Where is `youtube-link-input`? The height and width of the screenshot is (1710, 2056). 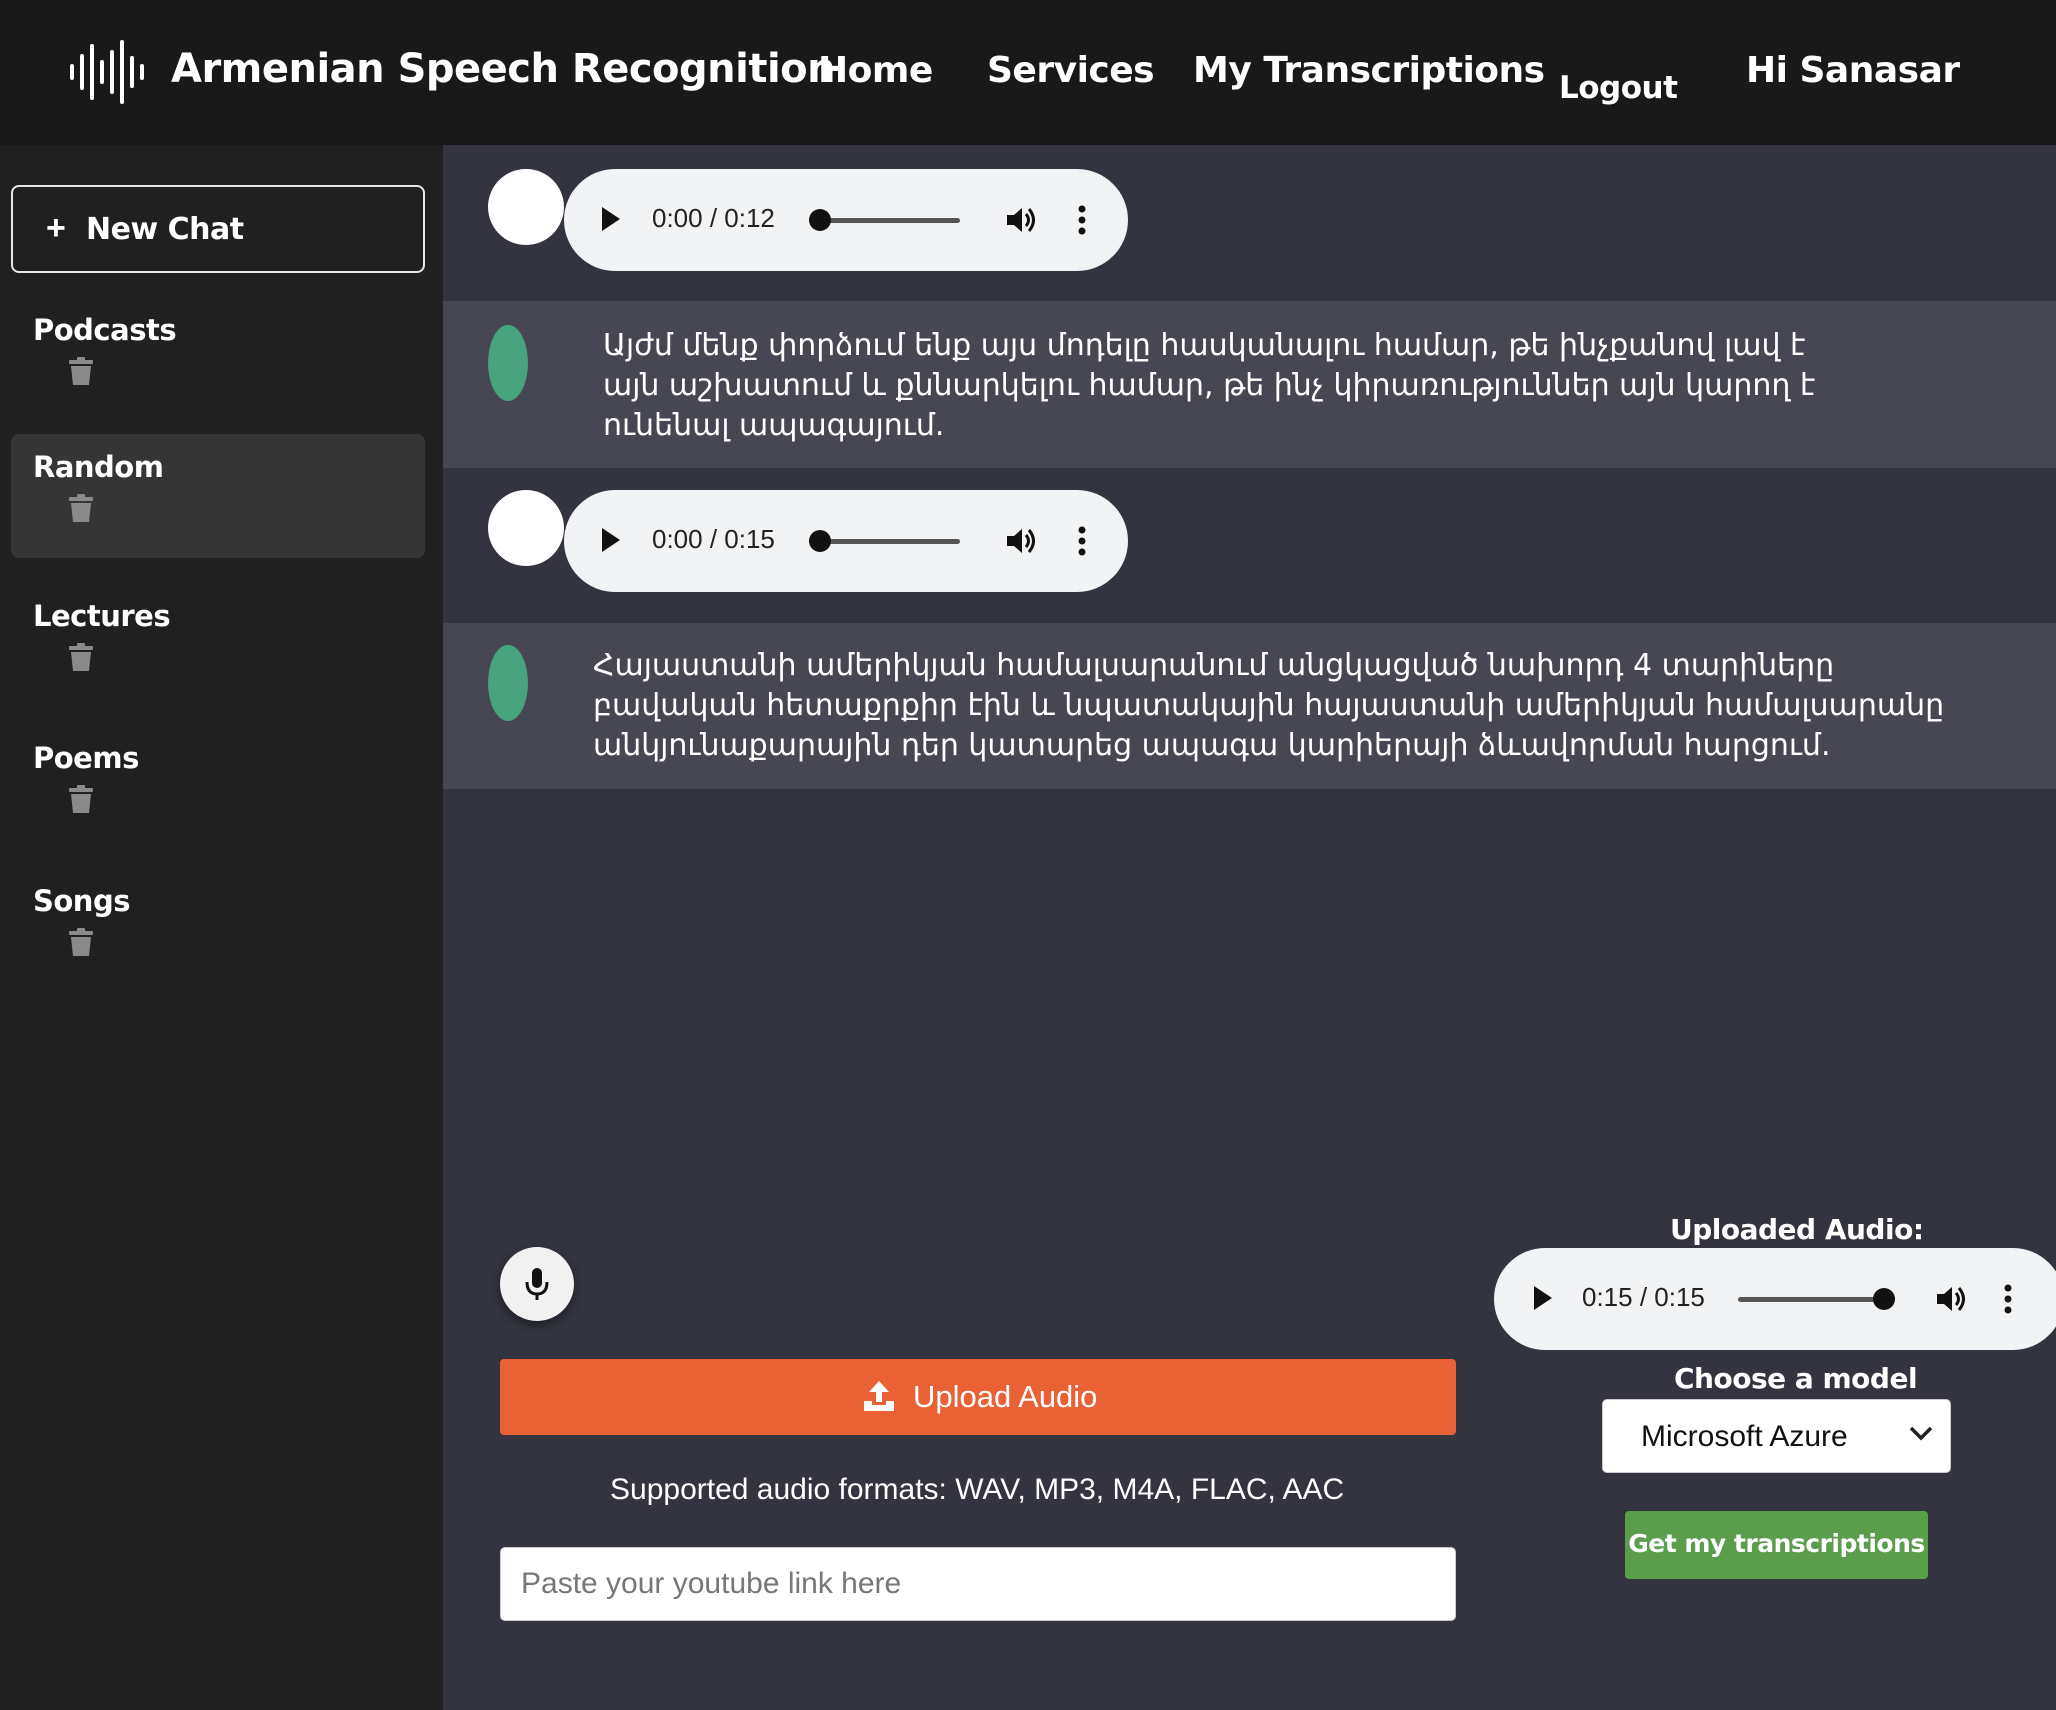 youtube-link-input is located at coordinates (978, 1584).